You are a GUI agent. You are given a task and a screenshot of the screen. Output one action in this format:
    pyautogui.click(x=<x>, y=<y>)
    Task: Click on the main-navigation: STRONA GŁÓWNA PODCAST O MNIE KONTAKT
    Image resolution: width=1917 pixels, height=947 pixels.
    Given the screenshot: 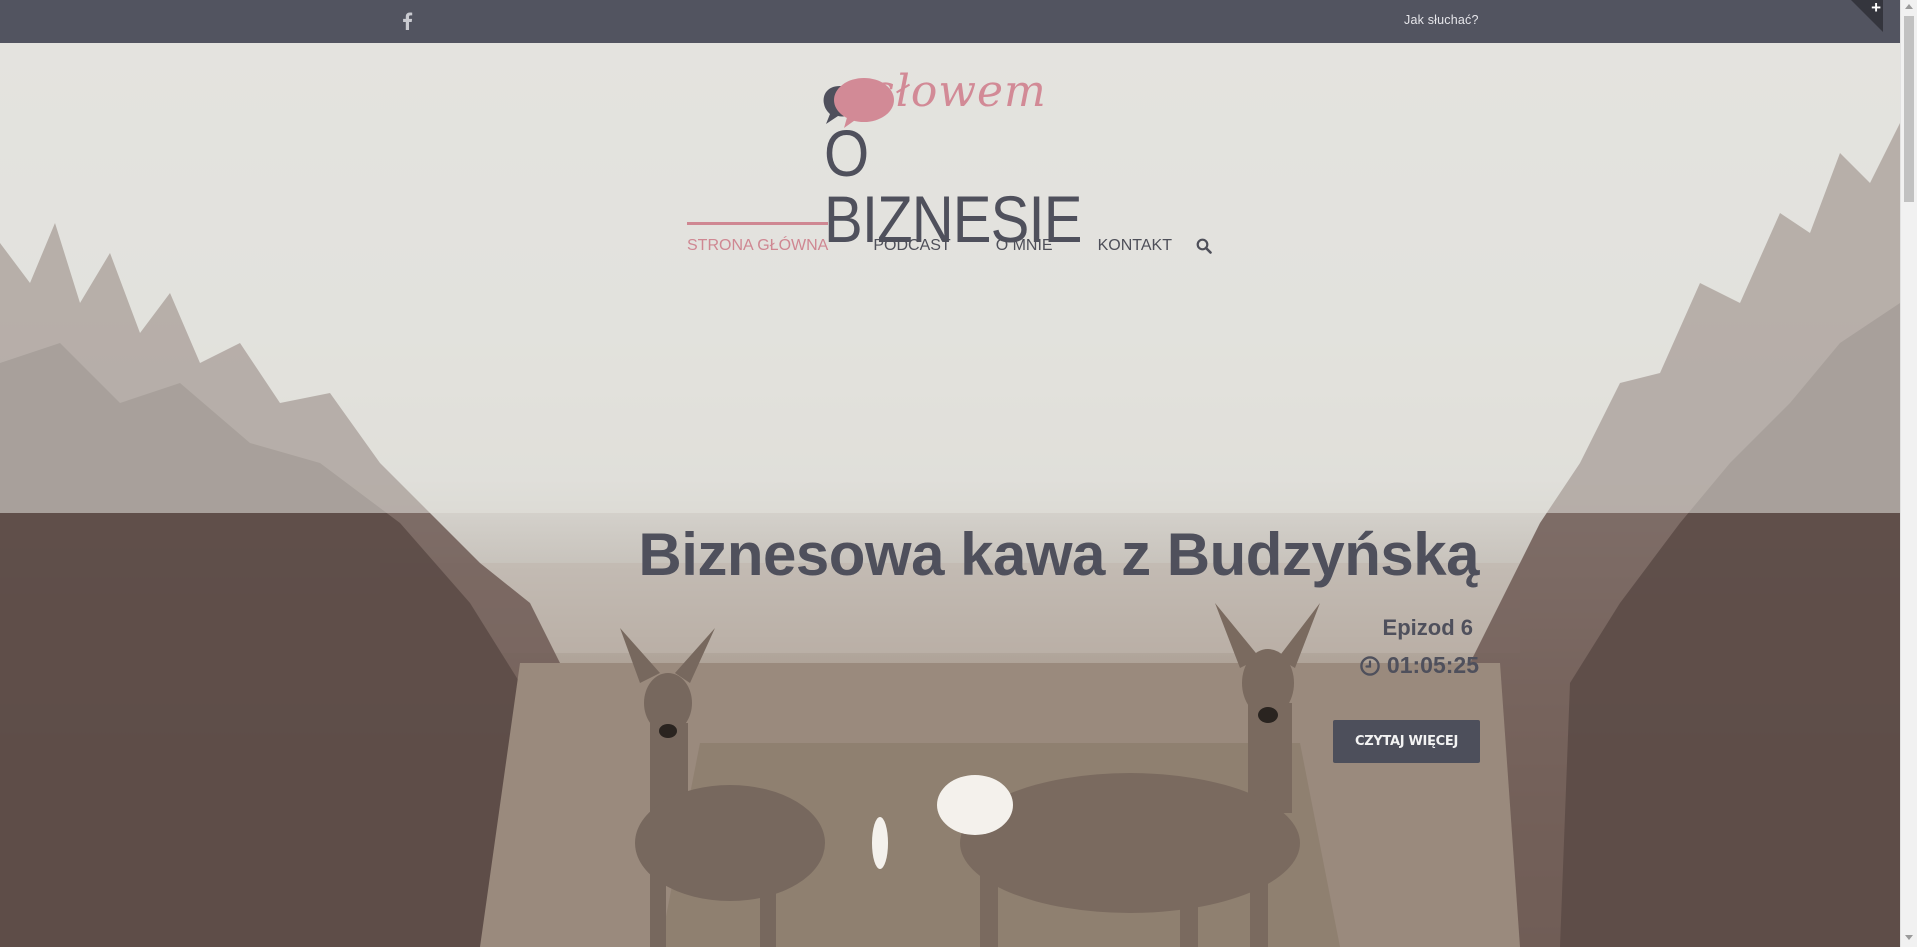 What is the action you would take?
    pyautogui.click(x=952, y=242)
    